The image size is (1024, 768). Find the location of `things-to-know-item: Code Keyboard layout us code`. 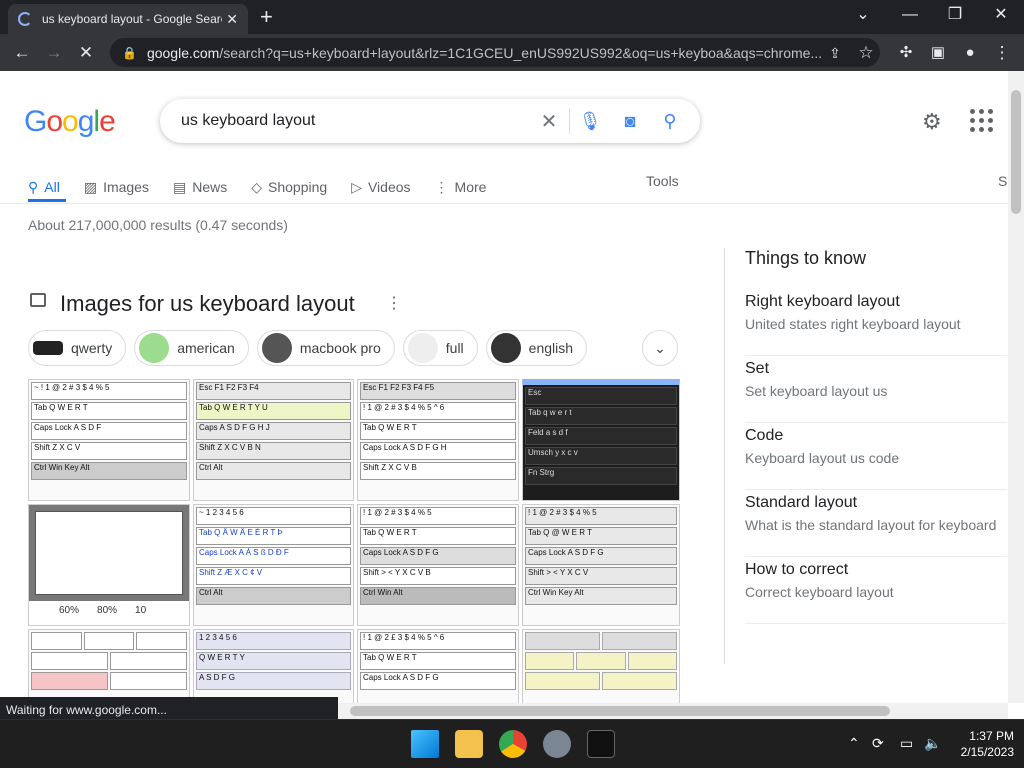

things-to-know-item: Code Keyboard layout us code is located at coordinates (876, 456).